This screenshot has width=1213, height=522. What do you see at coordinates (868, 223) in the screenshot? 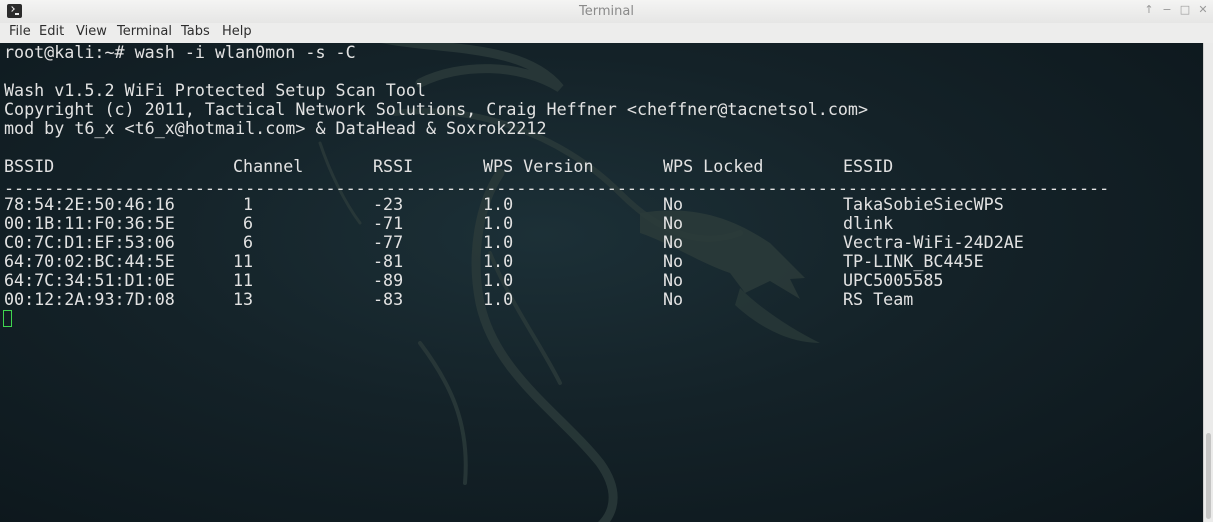
I see `row-essid: dlink` at bounding box center [868, 223].